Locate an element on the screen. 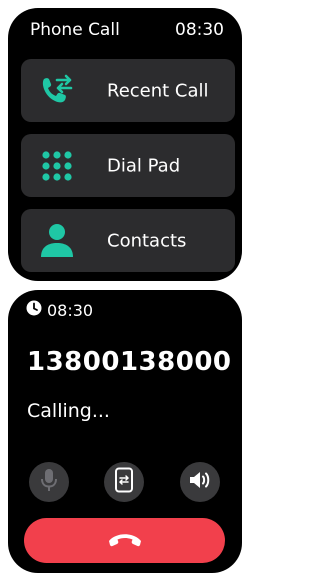  microphone-icon is located at coordinates (49, 482).